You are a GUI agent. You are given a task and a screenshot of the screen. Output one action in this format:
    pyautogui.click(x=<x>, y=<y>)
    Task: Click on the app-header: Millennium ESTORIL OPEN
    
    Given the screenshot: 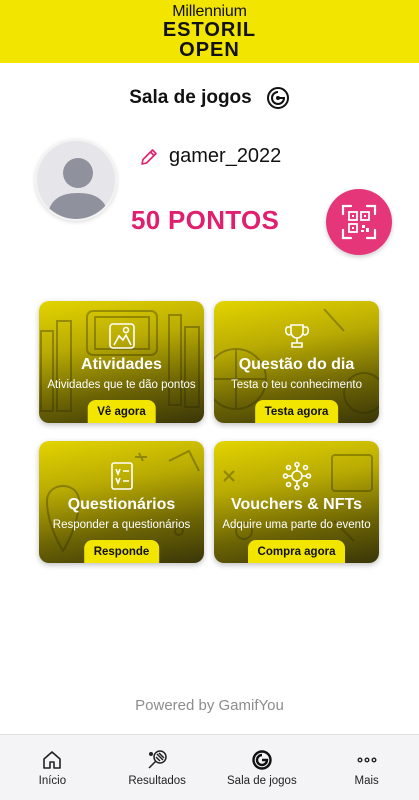 What is the action you would take?
    pyautogui.click(x=209, y=31)
    